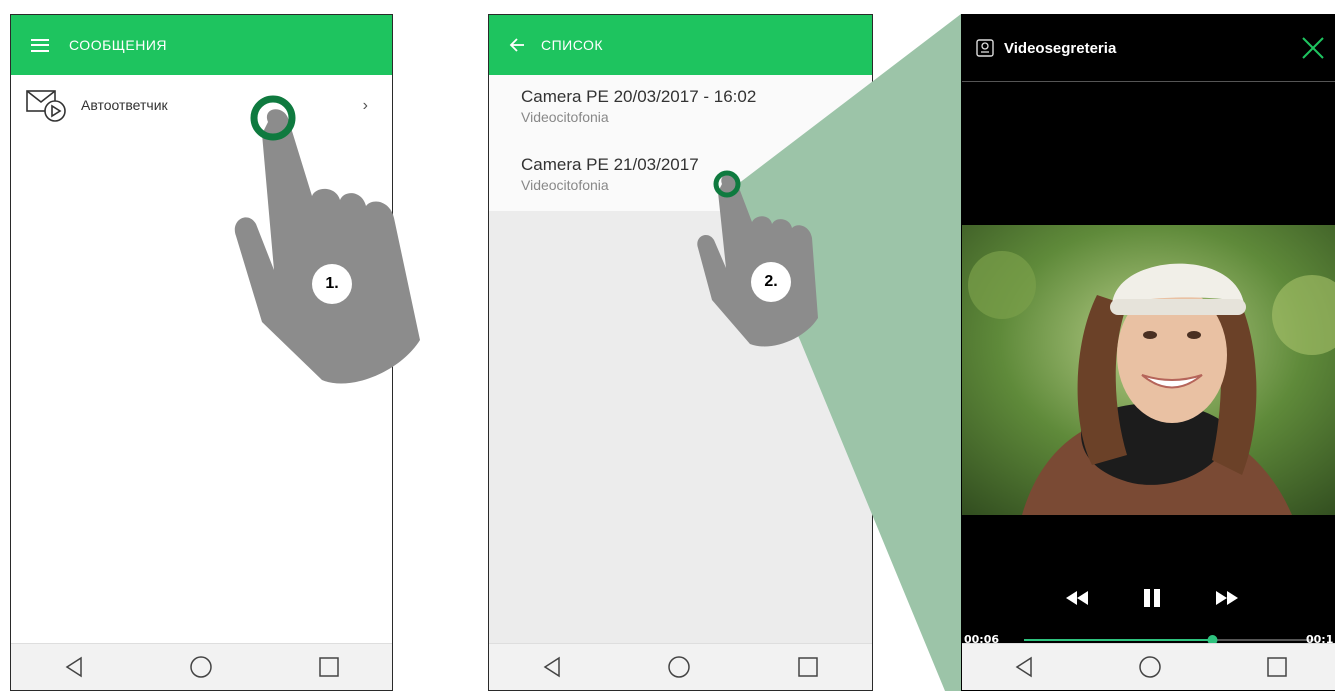 The image size is (1335, 691). I want to click on app-bar: СПИСОК, so click(680, 45).